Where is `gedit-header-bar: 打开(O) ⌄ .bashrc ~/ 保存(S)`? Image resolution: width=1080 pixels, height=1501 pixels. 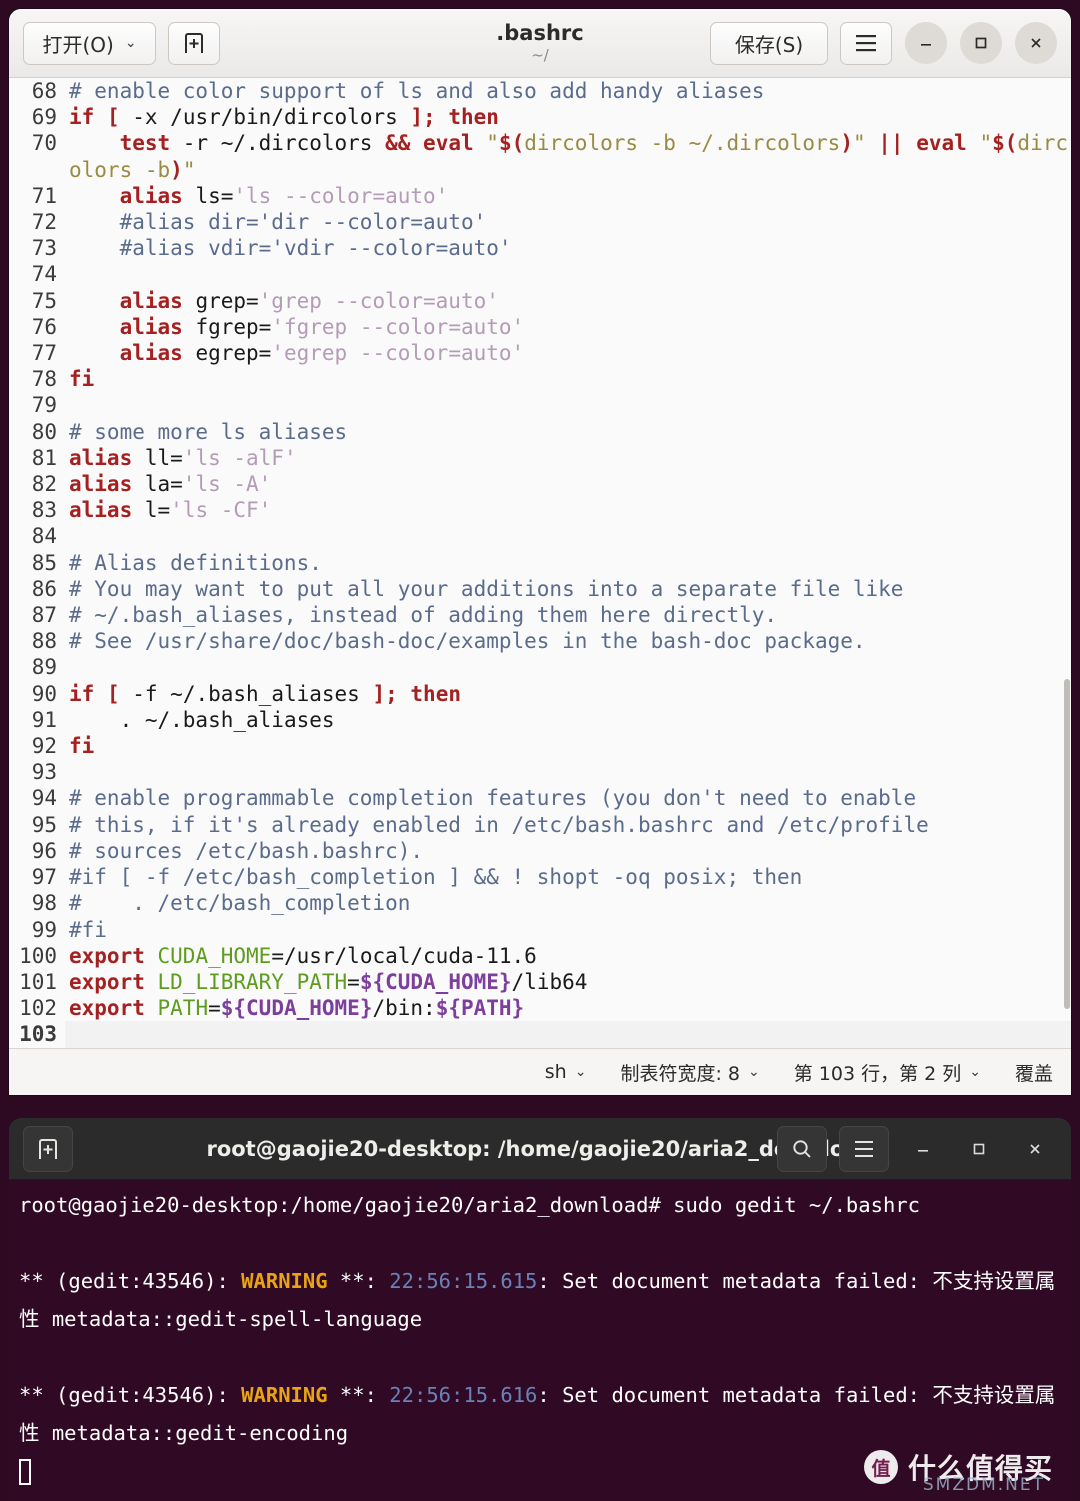
gedit-header-bar: 打开(O) ⌄ .bashrc ~/ 保存(S) is located at coordinates (540, 43).